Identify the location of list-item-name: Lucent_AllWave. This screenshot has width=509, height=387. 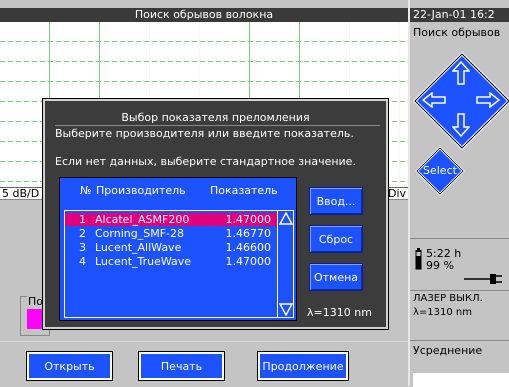
(138, 247).